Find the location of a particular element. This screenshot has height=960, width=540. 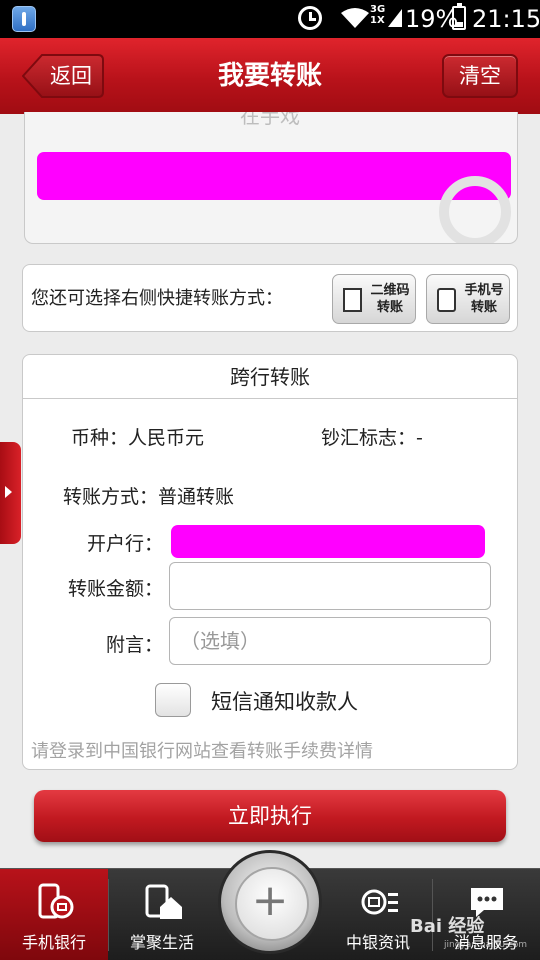

phone-transfer-button: 手机号 转账 is located at coordinates (468, 299).